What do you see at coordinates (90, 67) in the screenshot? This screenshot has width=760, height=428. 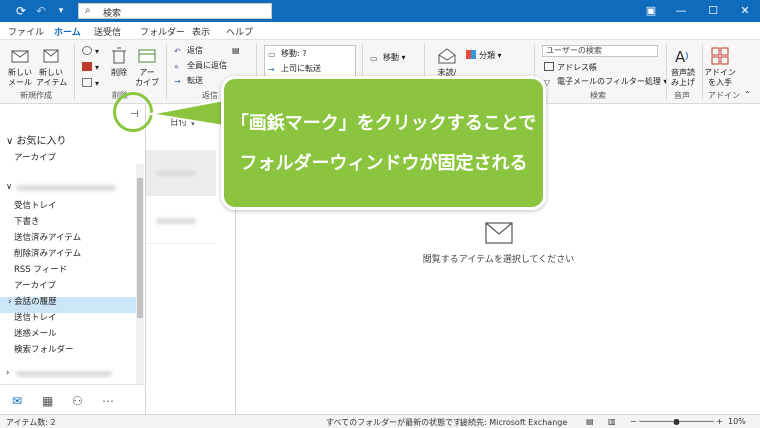 I see `cleanup-button: ▾` at bounding box center [90, 67].